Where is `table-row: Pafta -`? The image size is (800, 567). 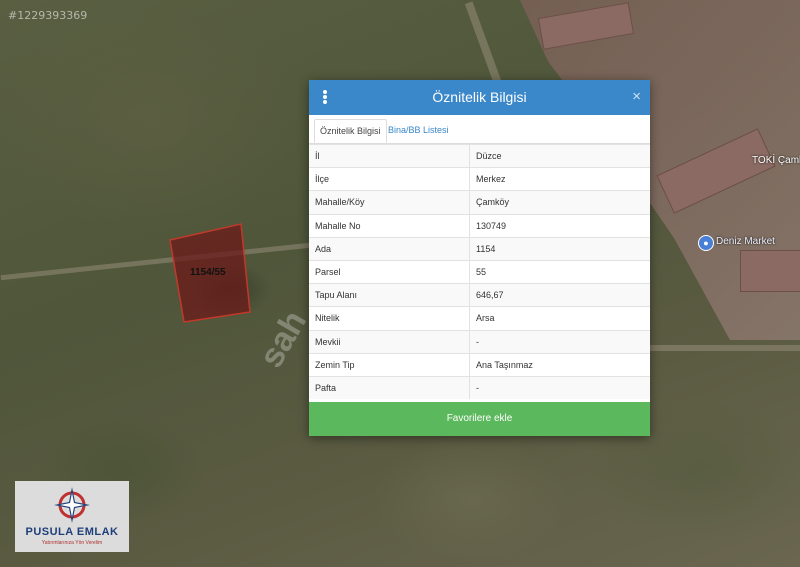 table-row: Pafta - is located at coordinates (479, 387).